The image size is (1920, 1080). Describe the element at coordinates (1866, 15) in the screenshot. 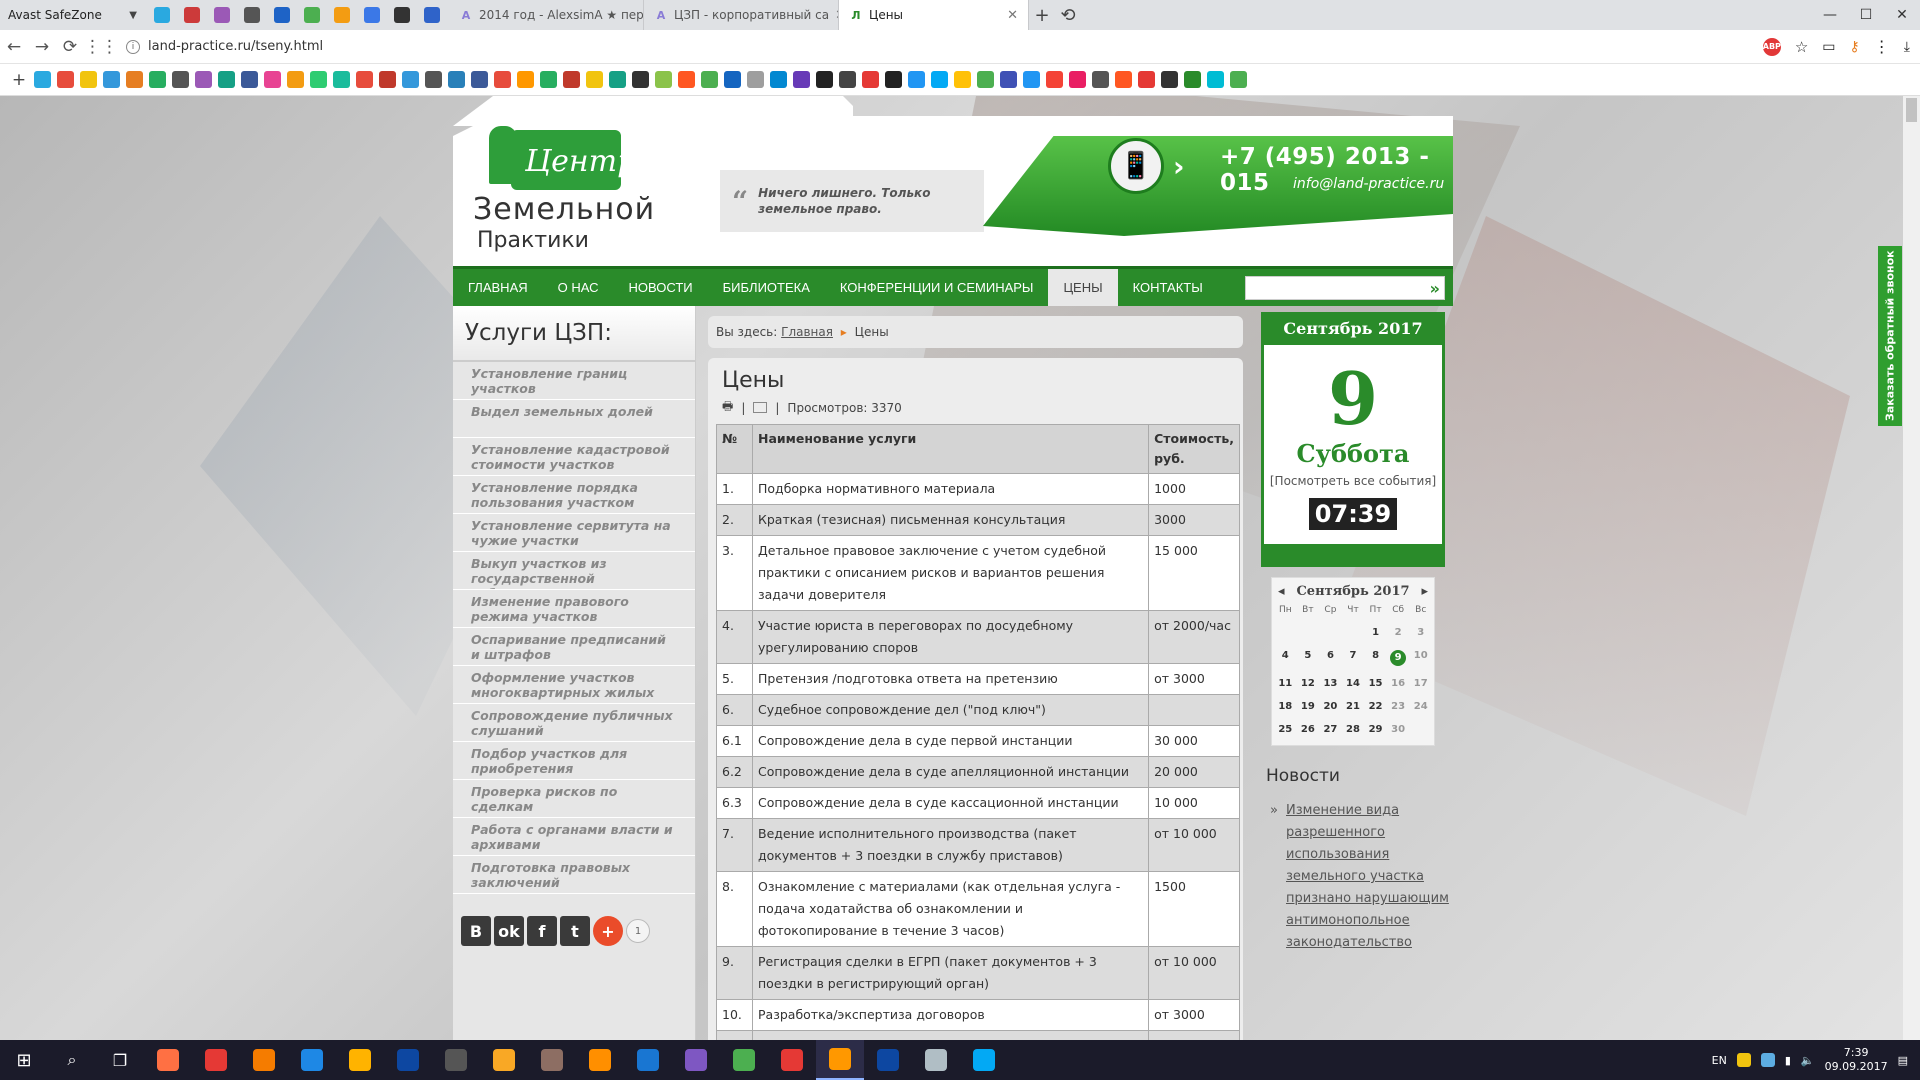

I see `maximize-button: ☐` at that location.